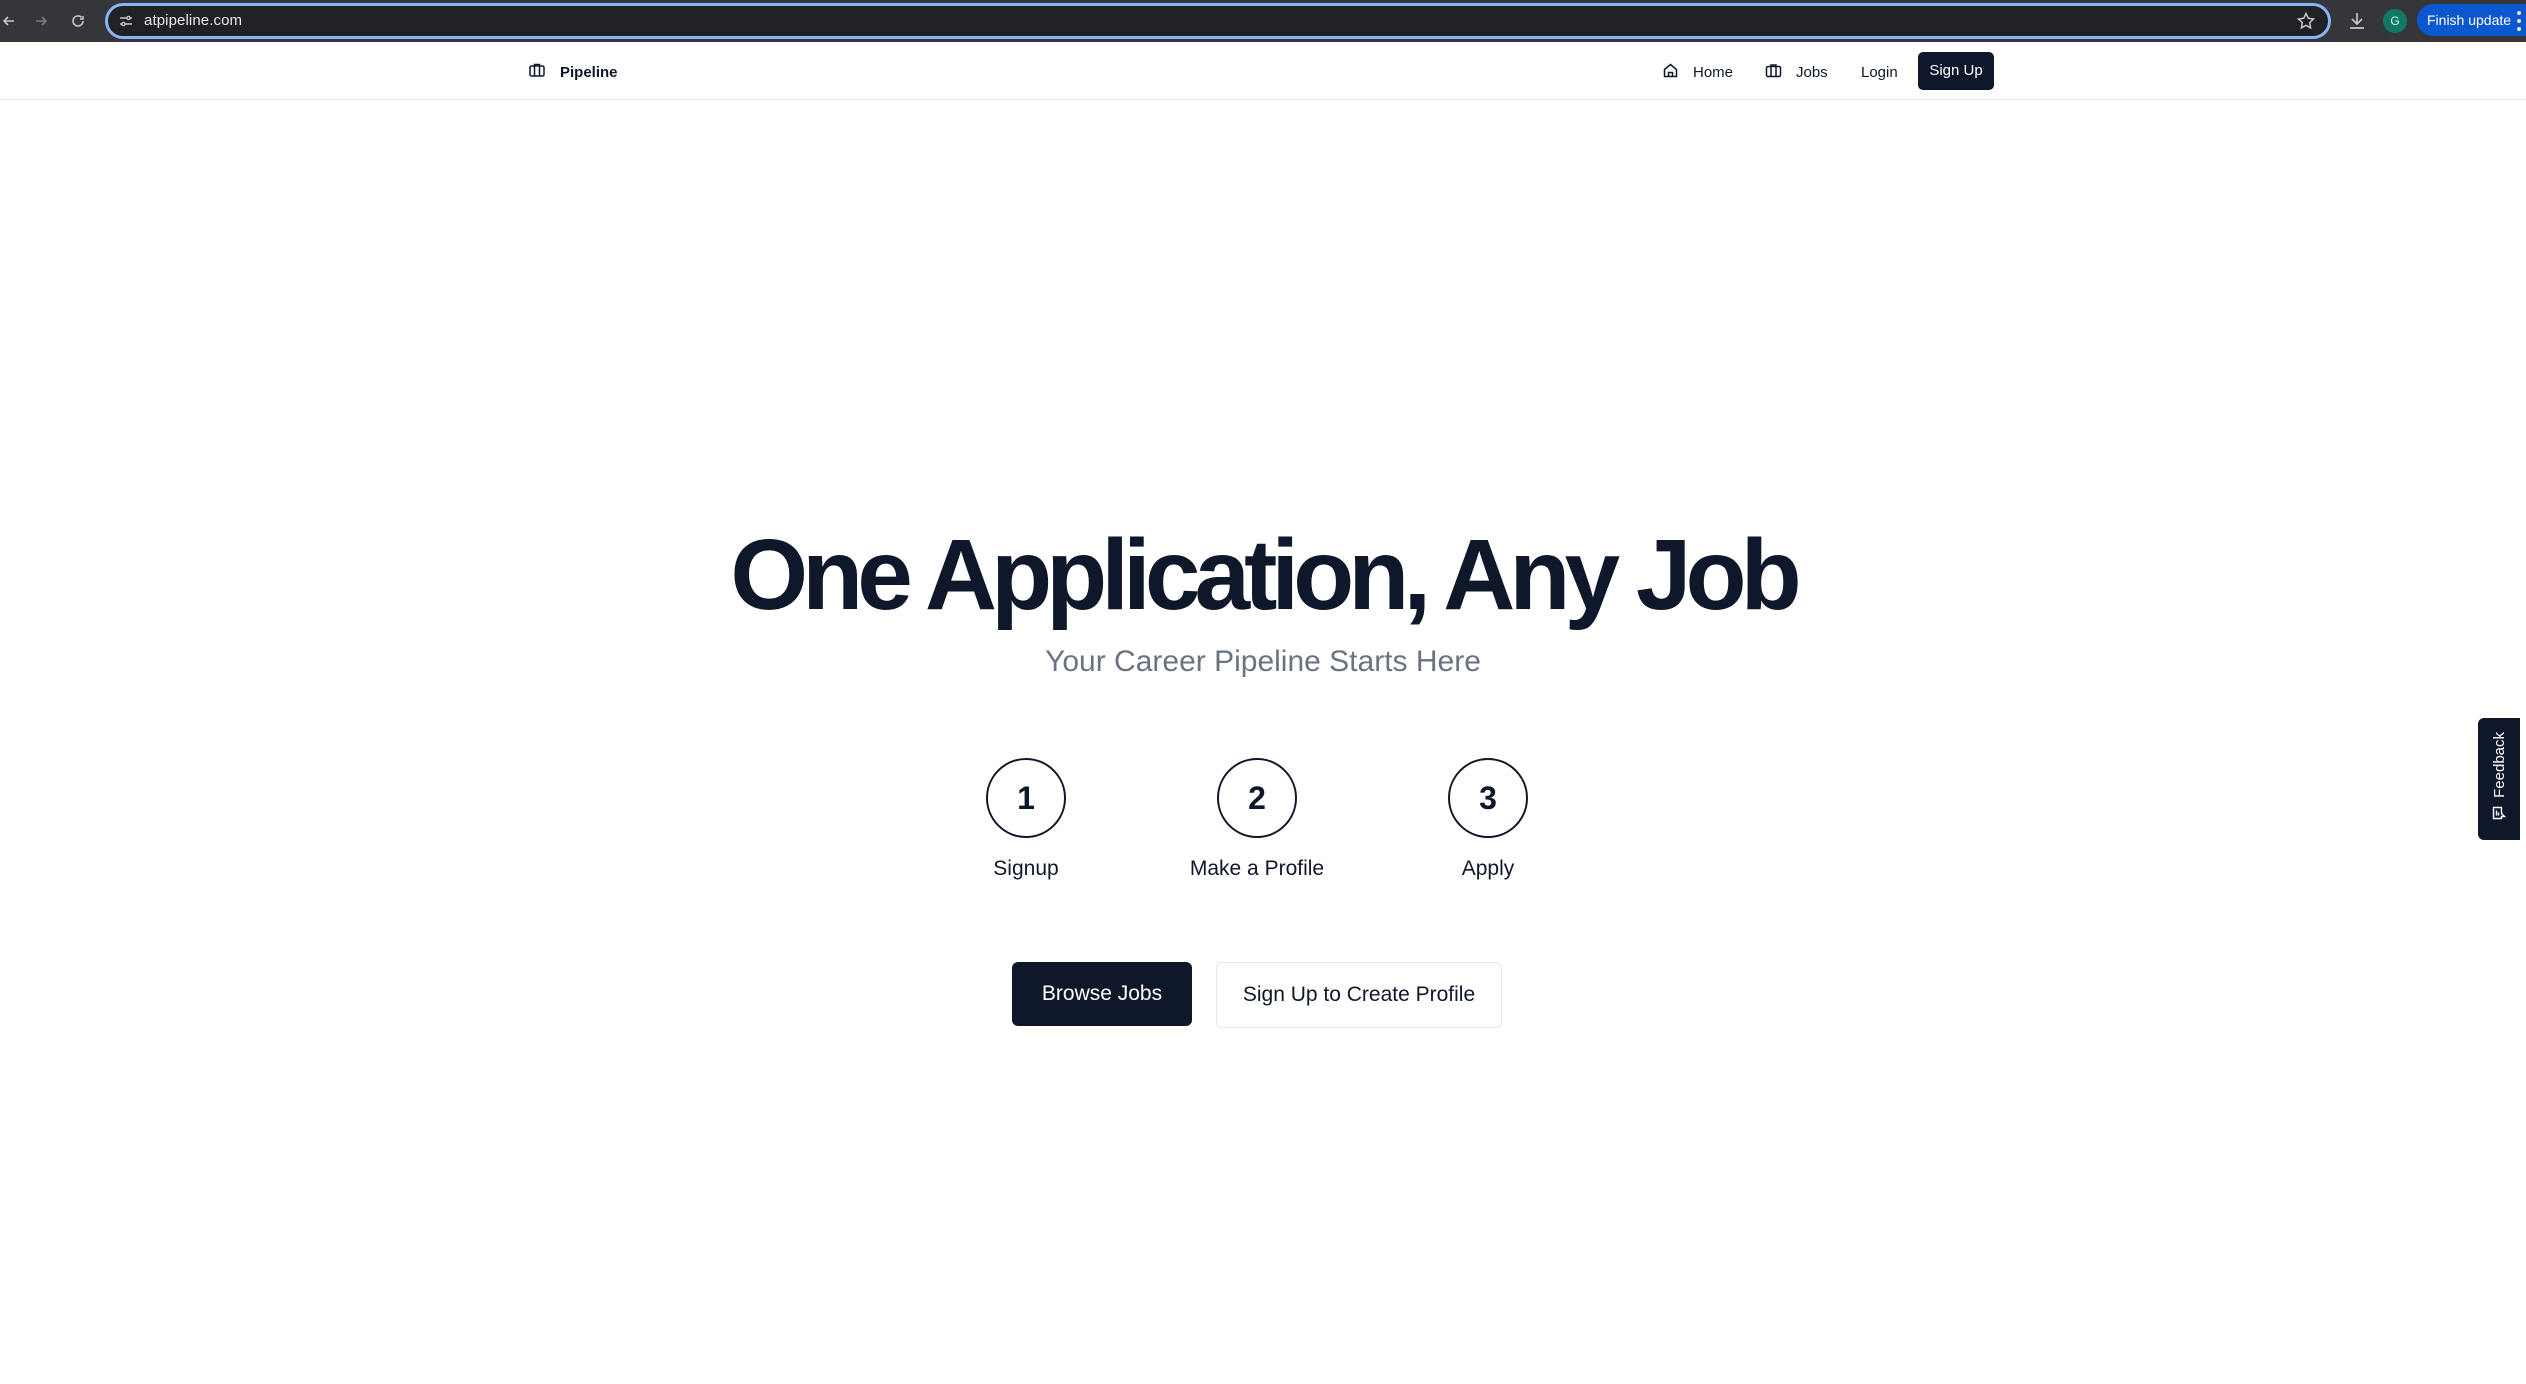 This screenshot has width=2526, height=1384. What do you see at coordinates (1359, 995) in the screenshot?
I see `signup-create-profile-button: Sign Up to Create Profile` at bounding box center [1359, 995].